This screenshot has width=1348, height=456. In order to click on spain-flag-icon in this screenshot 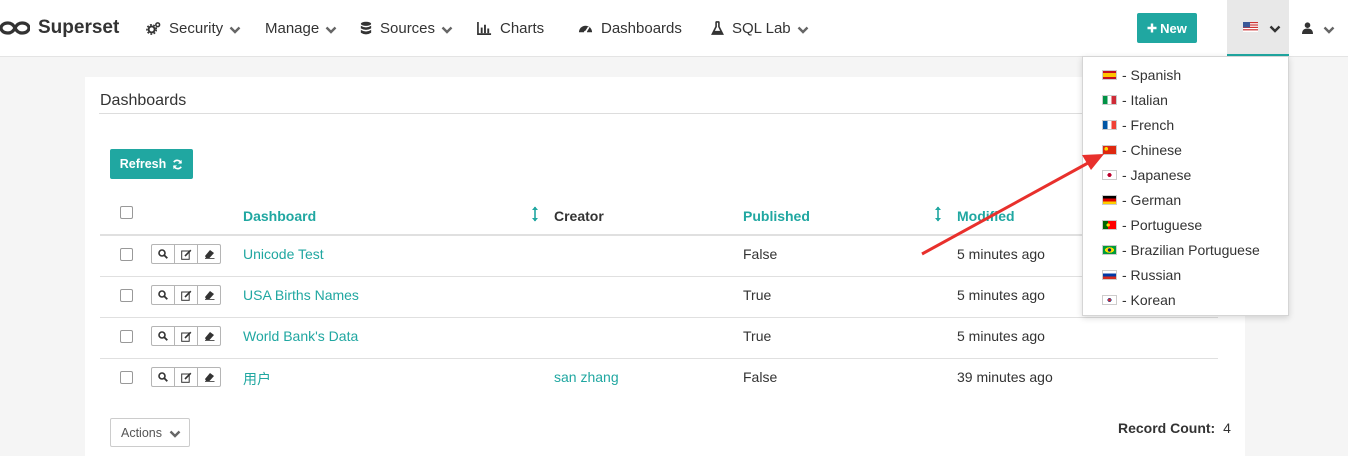, I will do `click(1109, 75)`.